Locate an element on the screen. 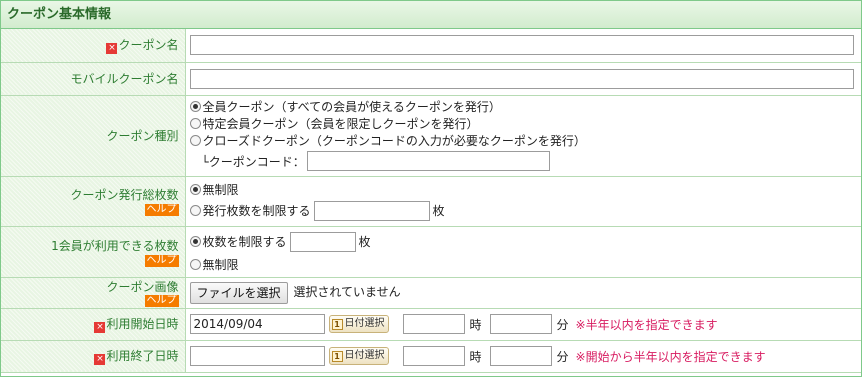 This screenshot has width=862, height=377. coupon-name-cell is located at coordinates (523, 46).